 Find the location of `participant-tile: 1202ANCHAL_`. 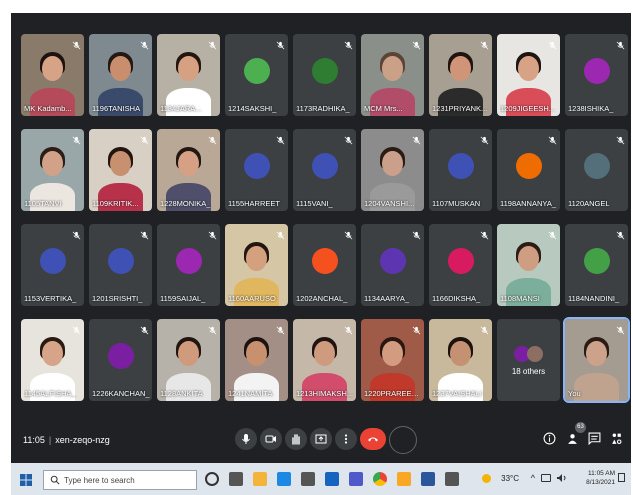

participant-tile: 1202ANCHAL_ is located at coordinates (324, 265).